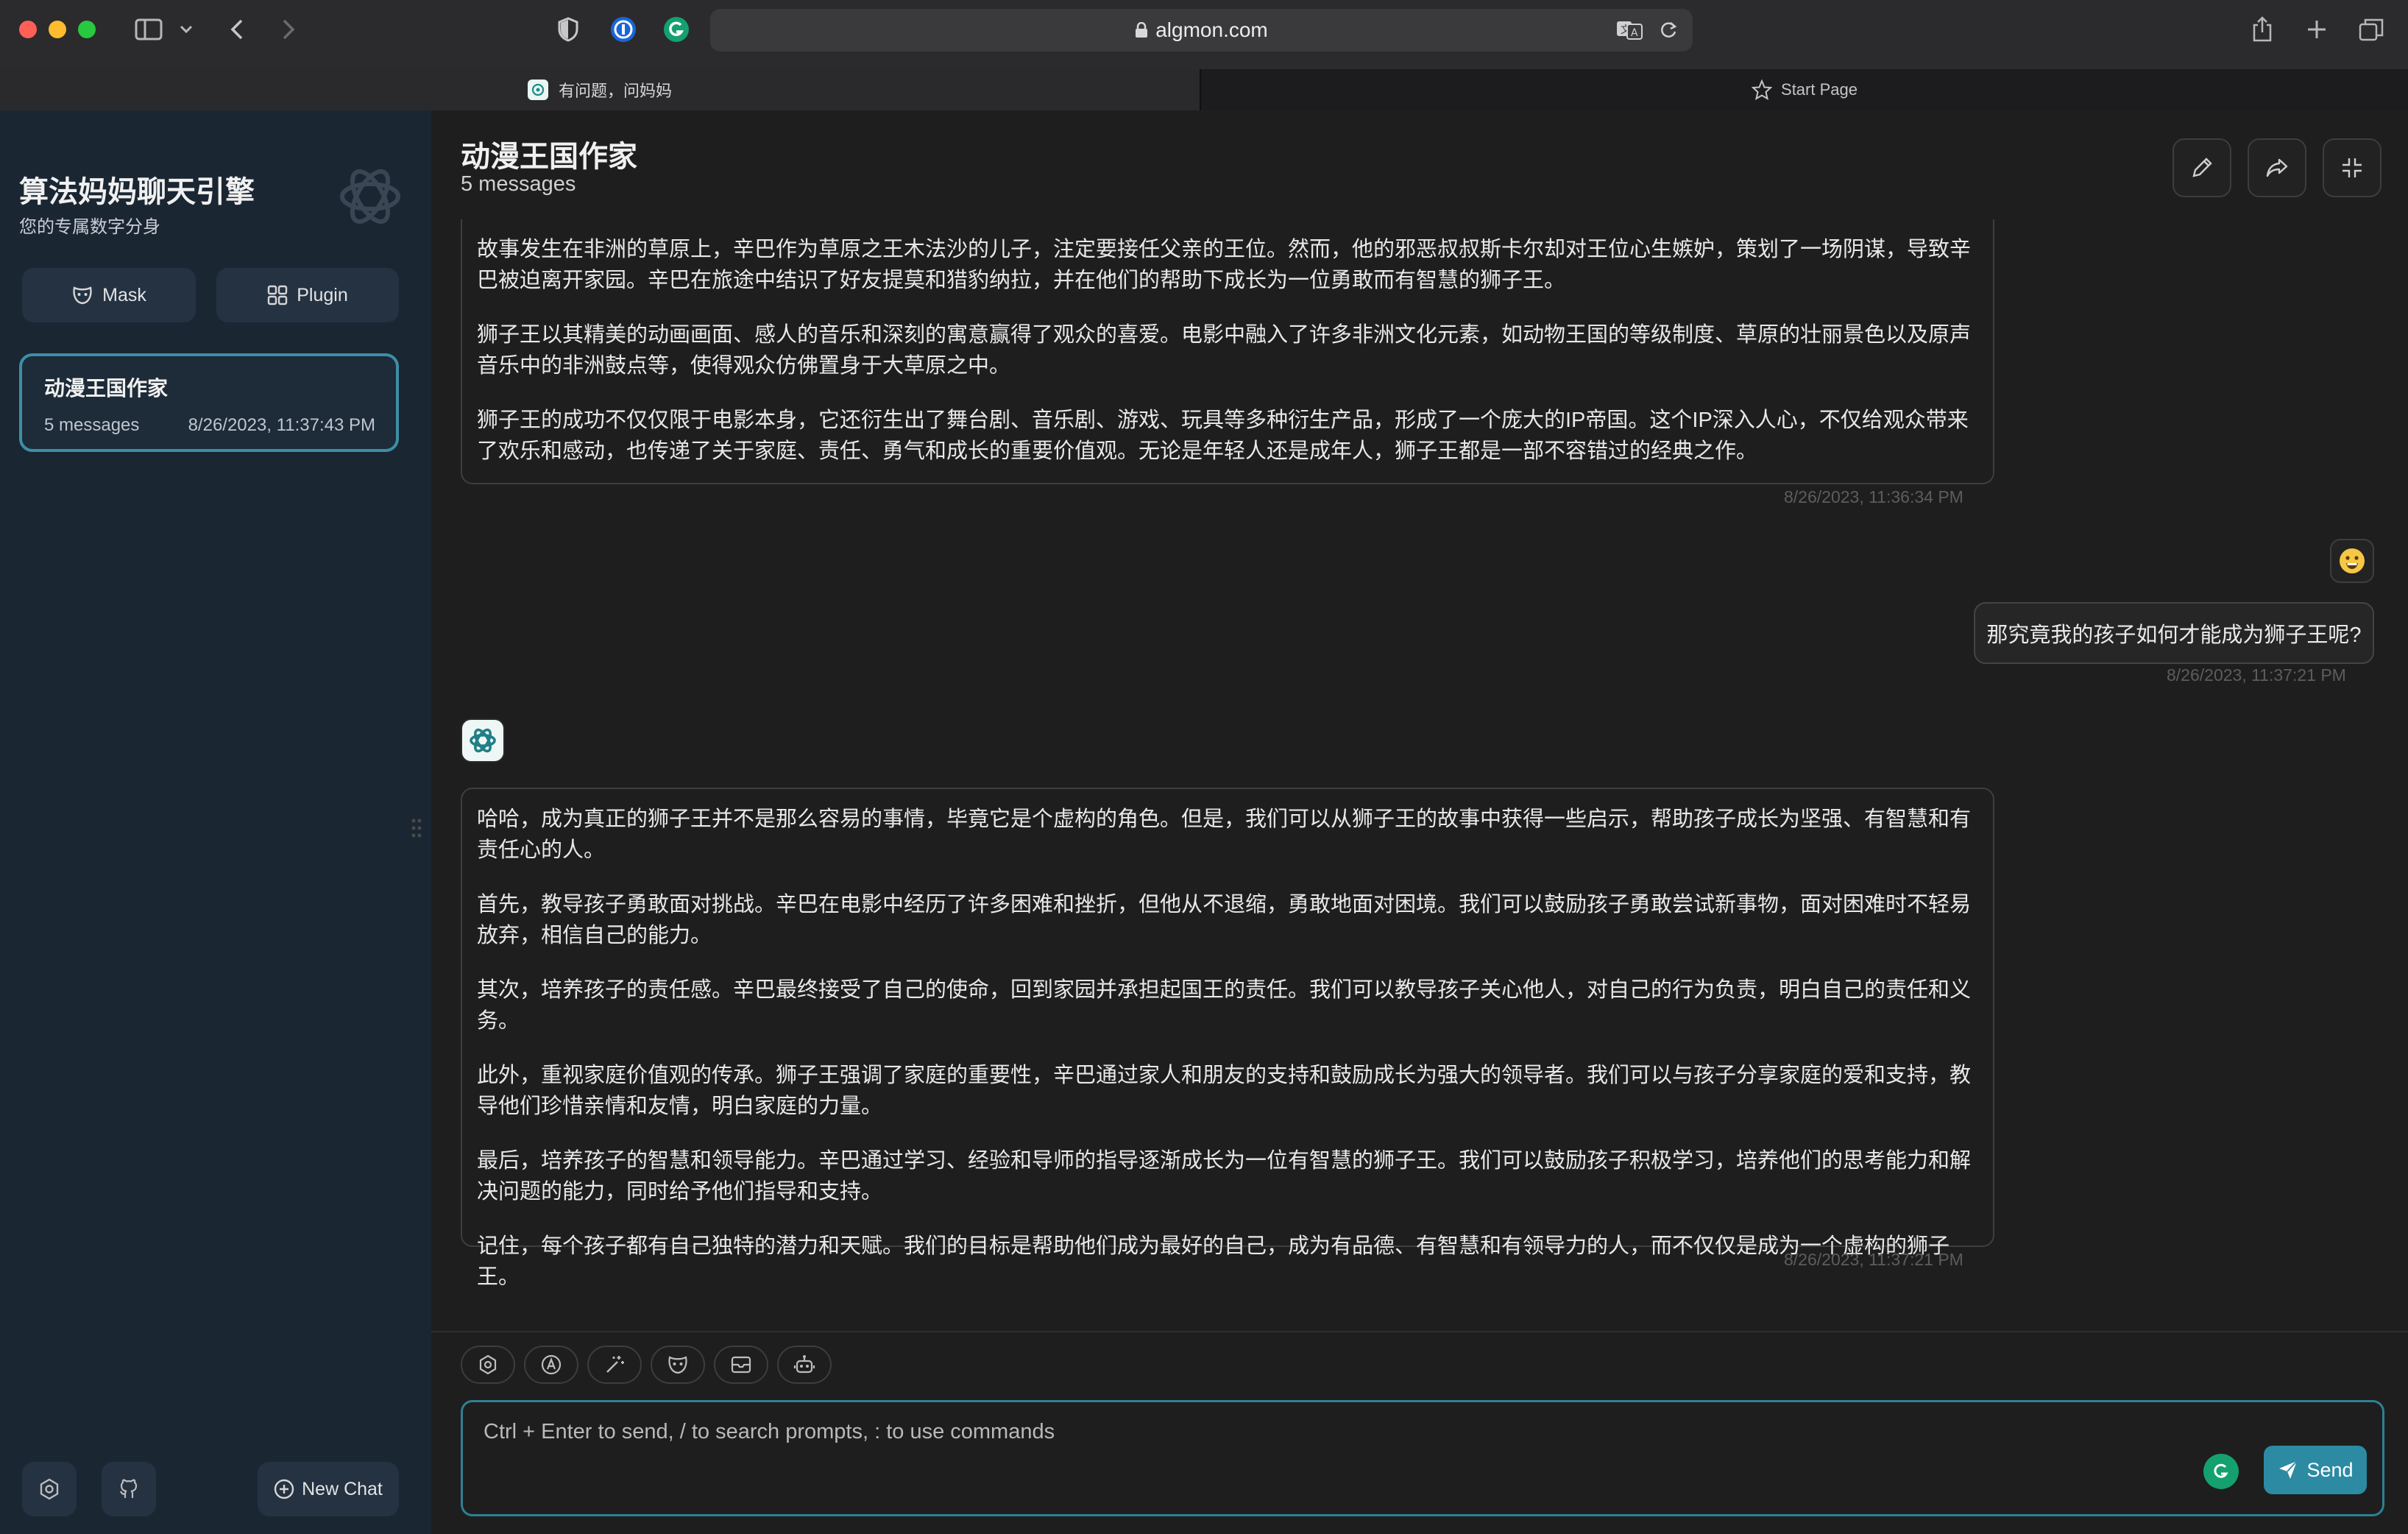  I want to click on user-message: 那究竟我的孩子如何才能成为狮子王呢?, so click(2174, 633).